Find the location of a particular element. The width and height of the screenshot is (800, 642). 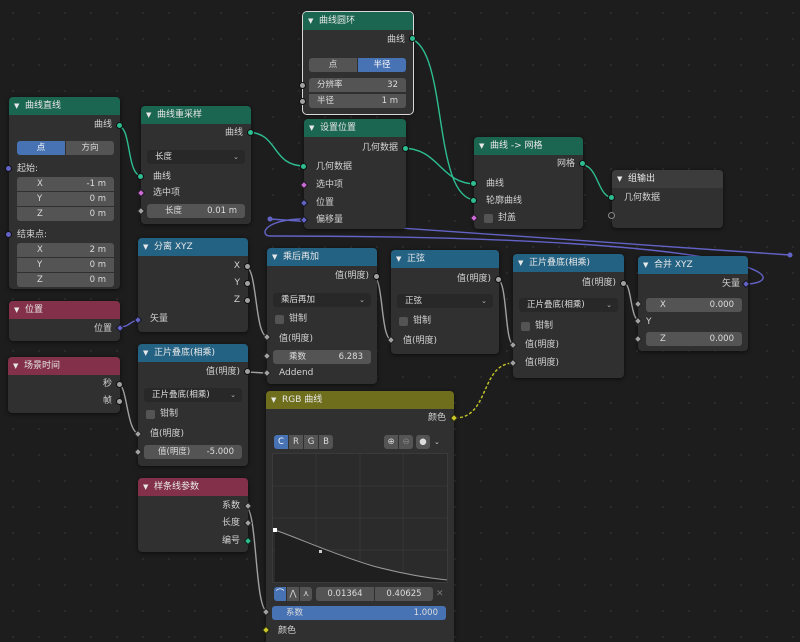

end-z-field: Z0 m is located at coordinates (65, 280).